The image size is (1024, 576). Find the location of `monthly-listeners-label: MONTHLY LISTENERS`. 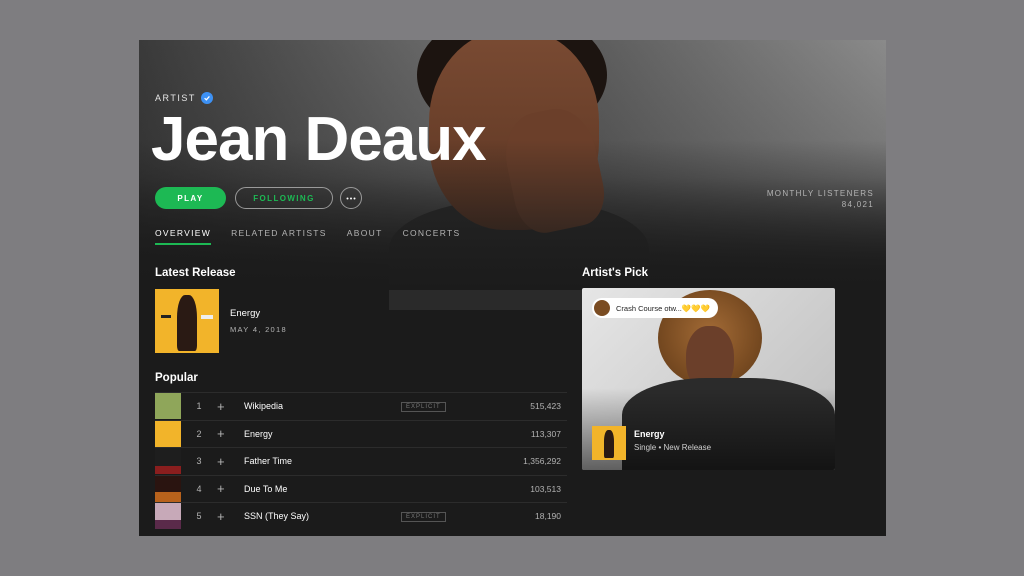

monthly-listeners-label: MONTHLY LISTENERS is located at coordinates (820, 193).